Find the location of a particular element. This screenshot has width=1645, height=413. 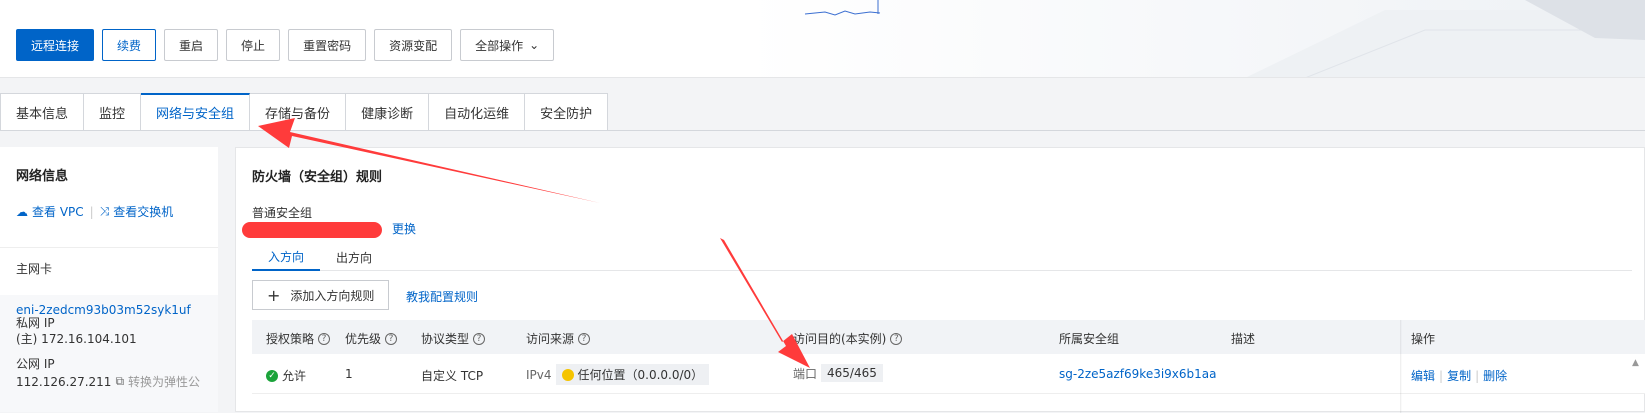

tab-label: 健康诊断 is located at coordinates (387, 114).